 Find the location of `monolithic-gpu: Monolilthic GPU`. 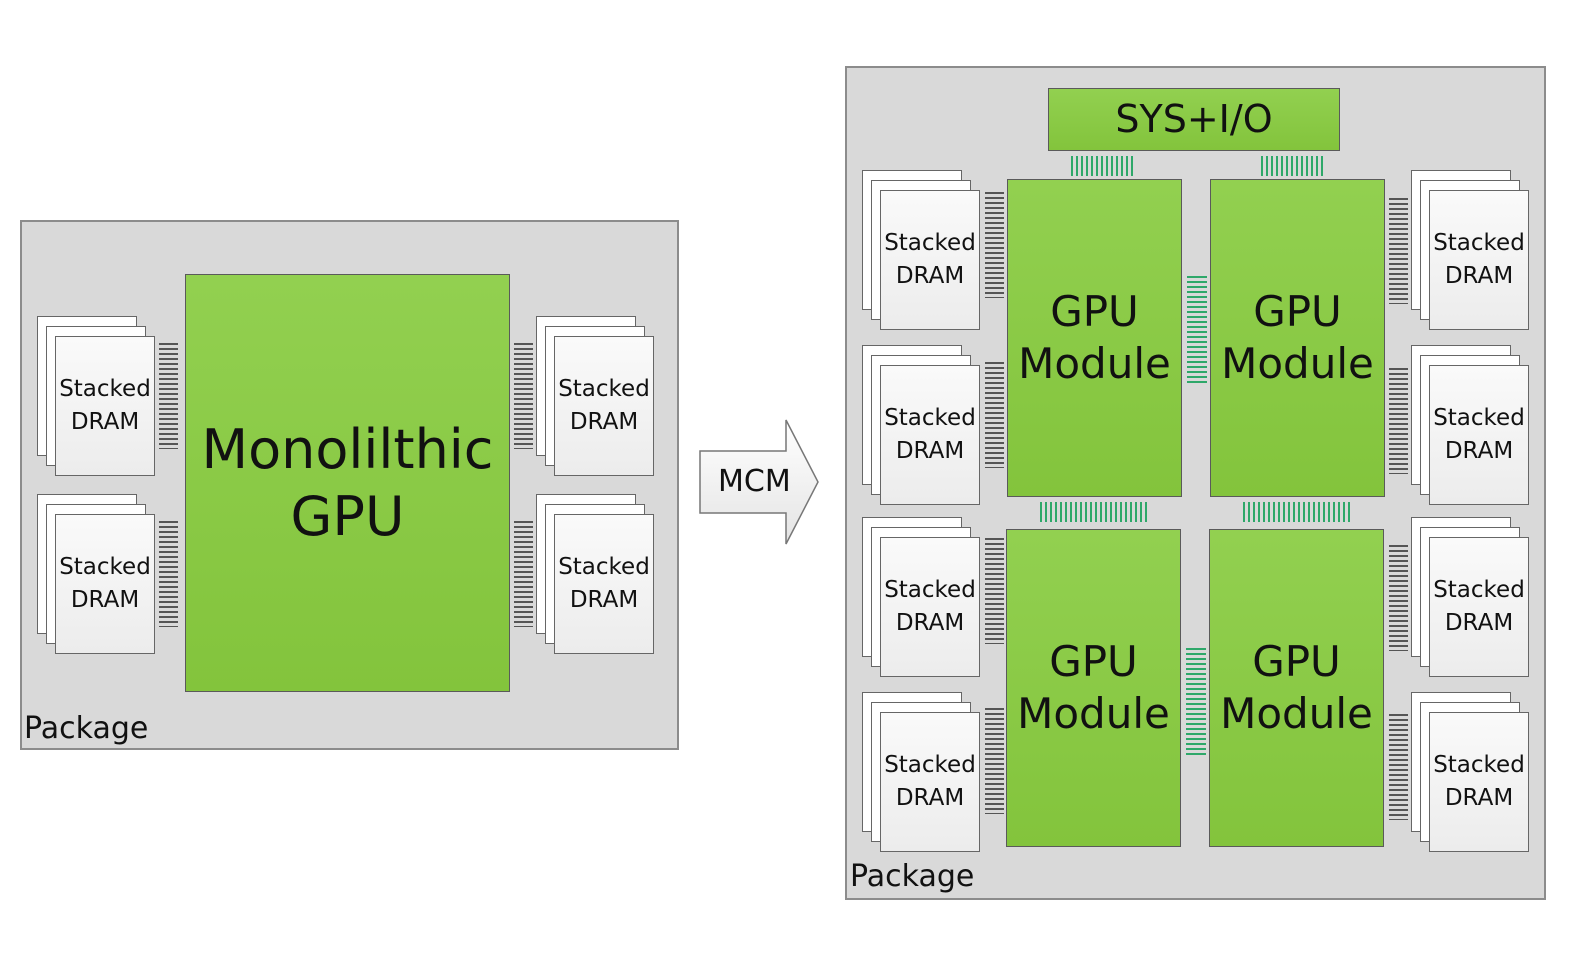

monolithic-gpu: Monolilthic GPU is located at coordinates (347, 483).